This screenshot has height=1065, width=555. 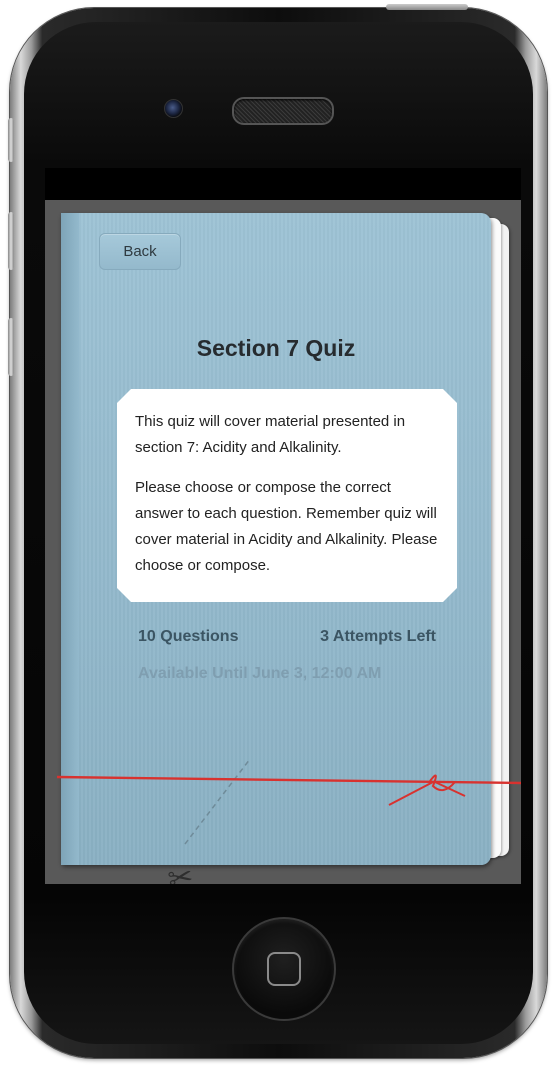 I want to click on home-square-icon, so click(x=284, y=969).